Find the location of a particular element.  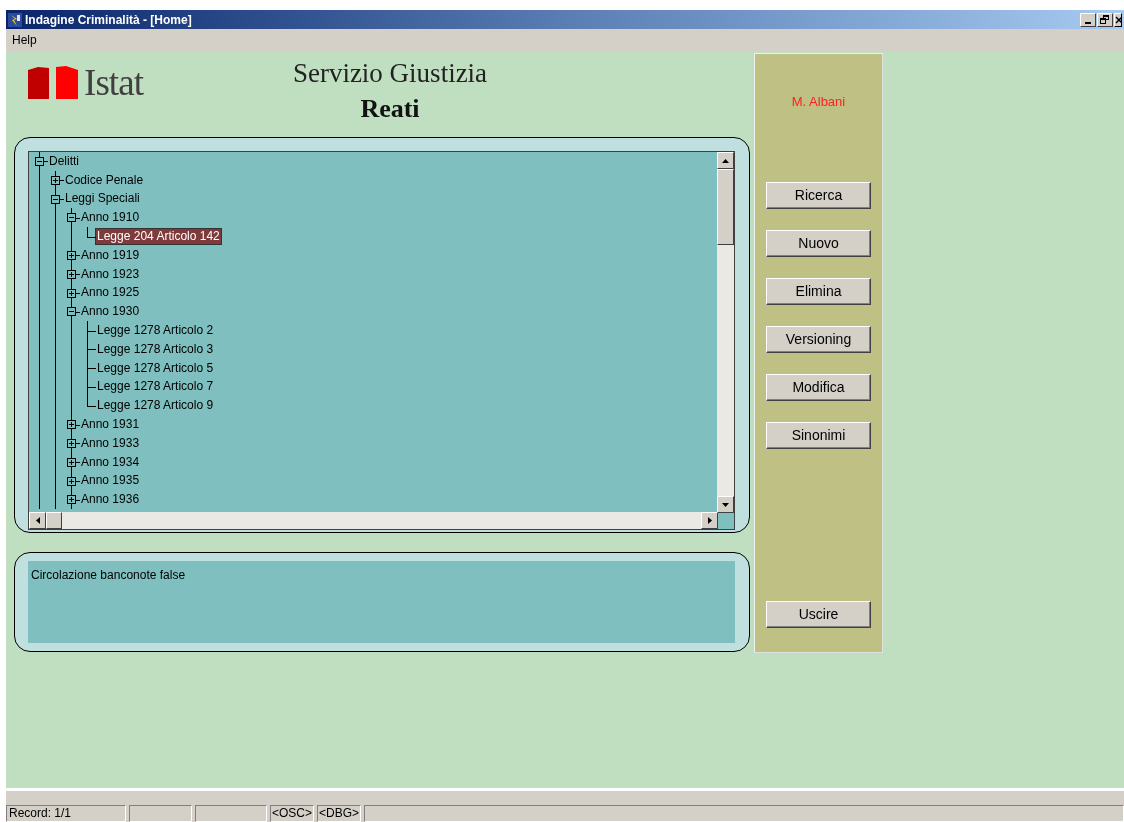

action-button: Sinonimi is located at coordinates (818, 435).